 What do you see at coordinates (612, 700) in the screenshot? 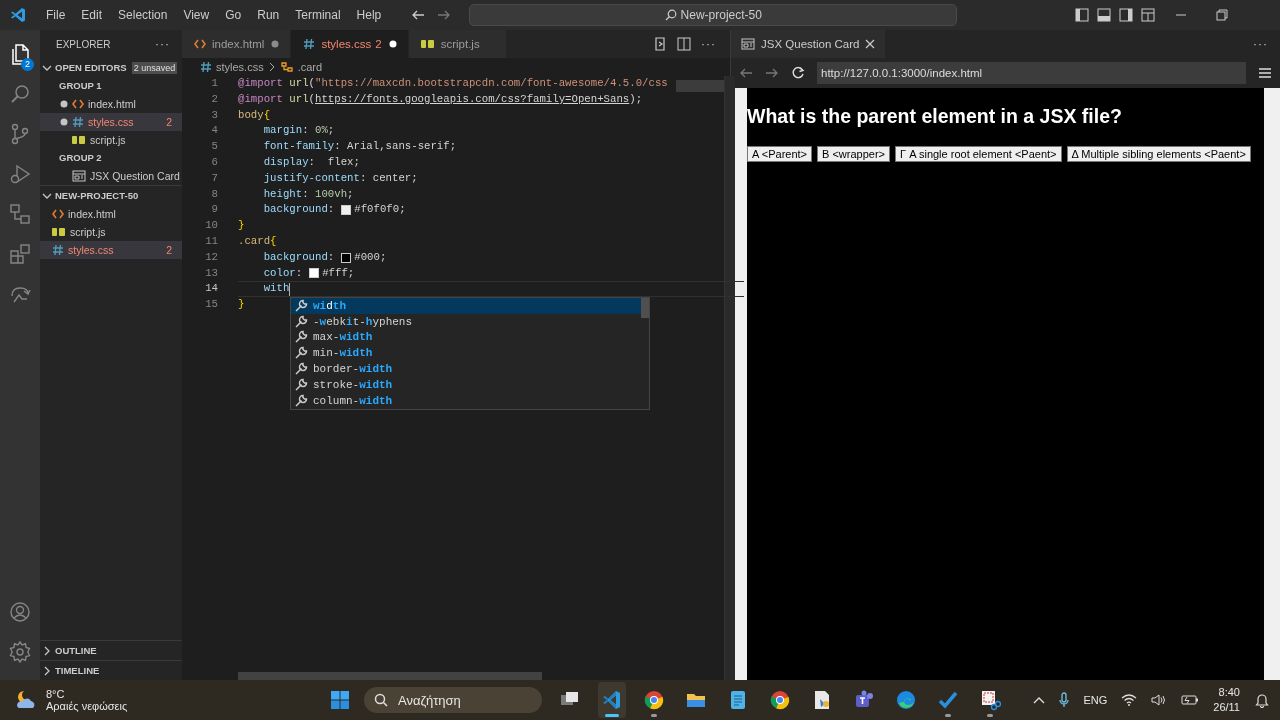
I see `code-editor-icon` at bounding box center [612, 700].